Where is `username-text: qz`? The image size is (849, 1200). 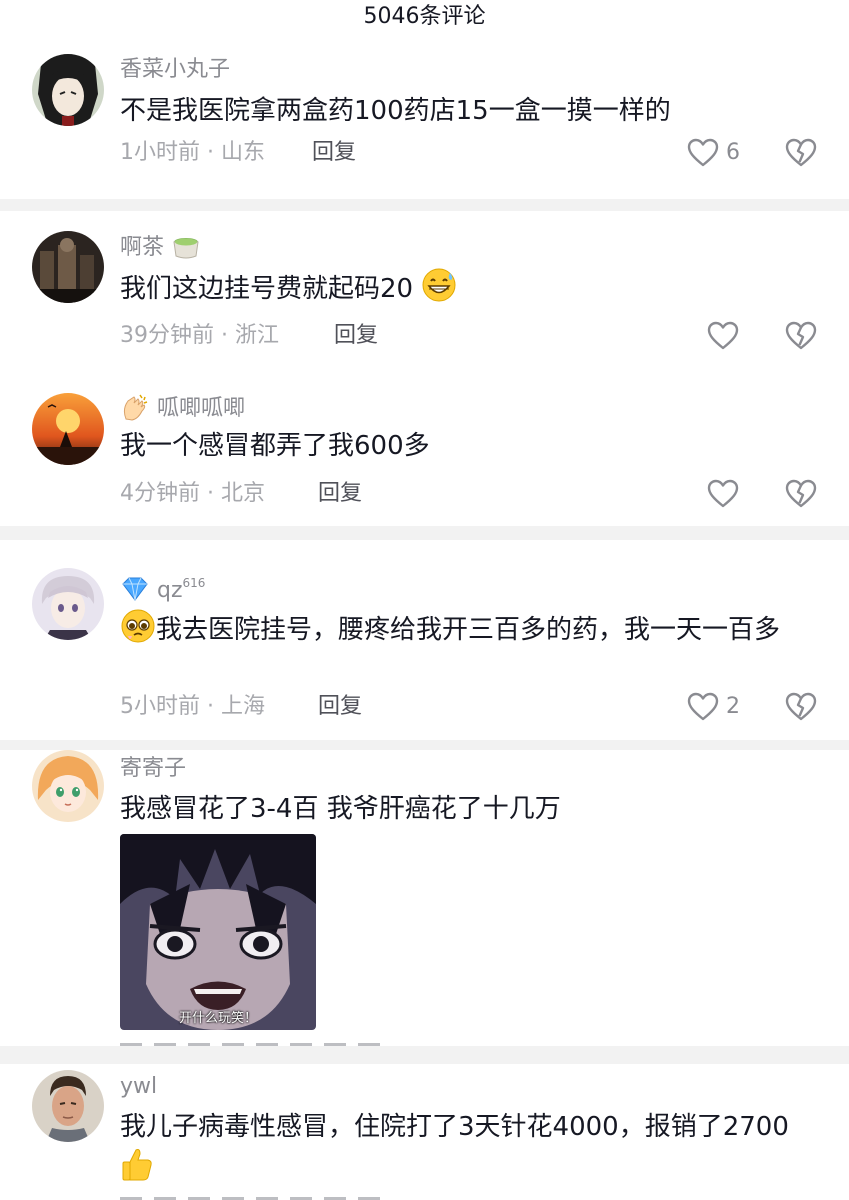
username-text: qz is located at coordinates (170, 590).